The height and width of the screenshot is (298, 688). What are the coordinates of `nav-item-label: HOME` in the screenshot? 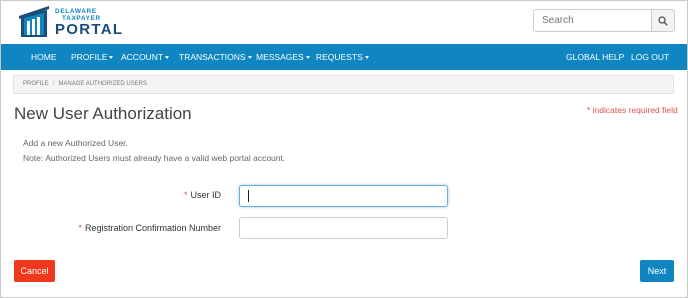 It's located at (44, 57).